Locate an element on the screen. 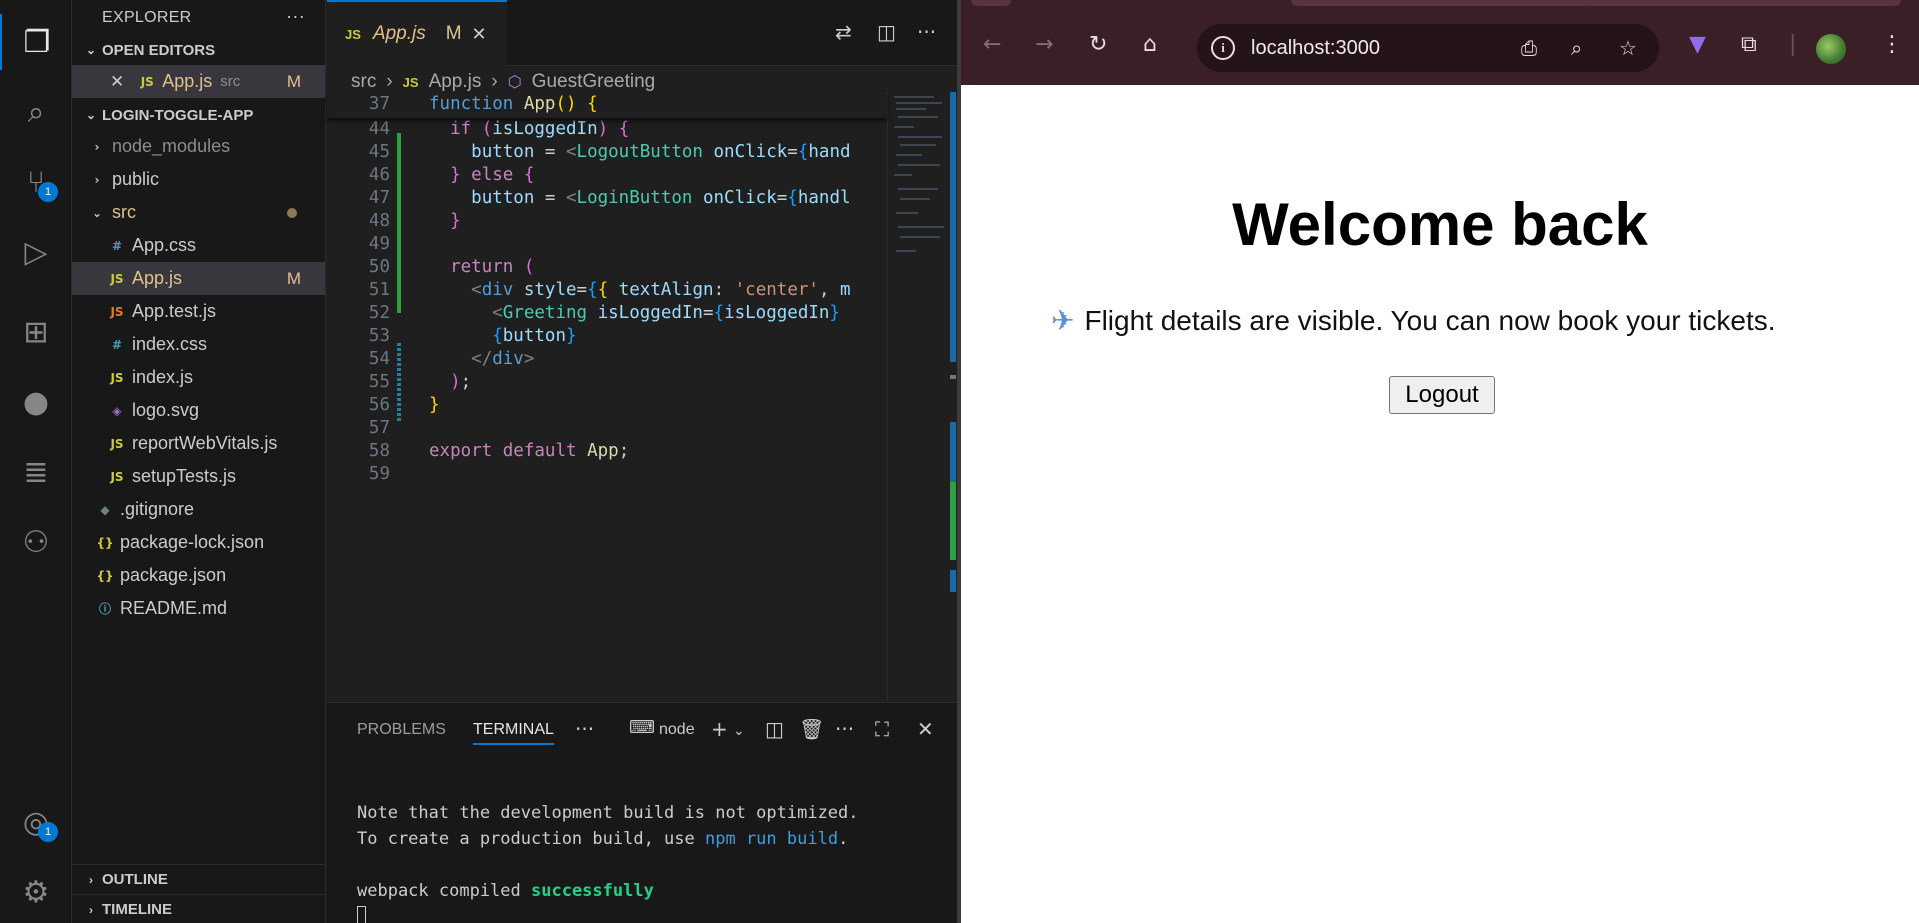  tree-item-package-lock: {} package-lock.json is located at coordinates (198, 542).